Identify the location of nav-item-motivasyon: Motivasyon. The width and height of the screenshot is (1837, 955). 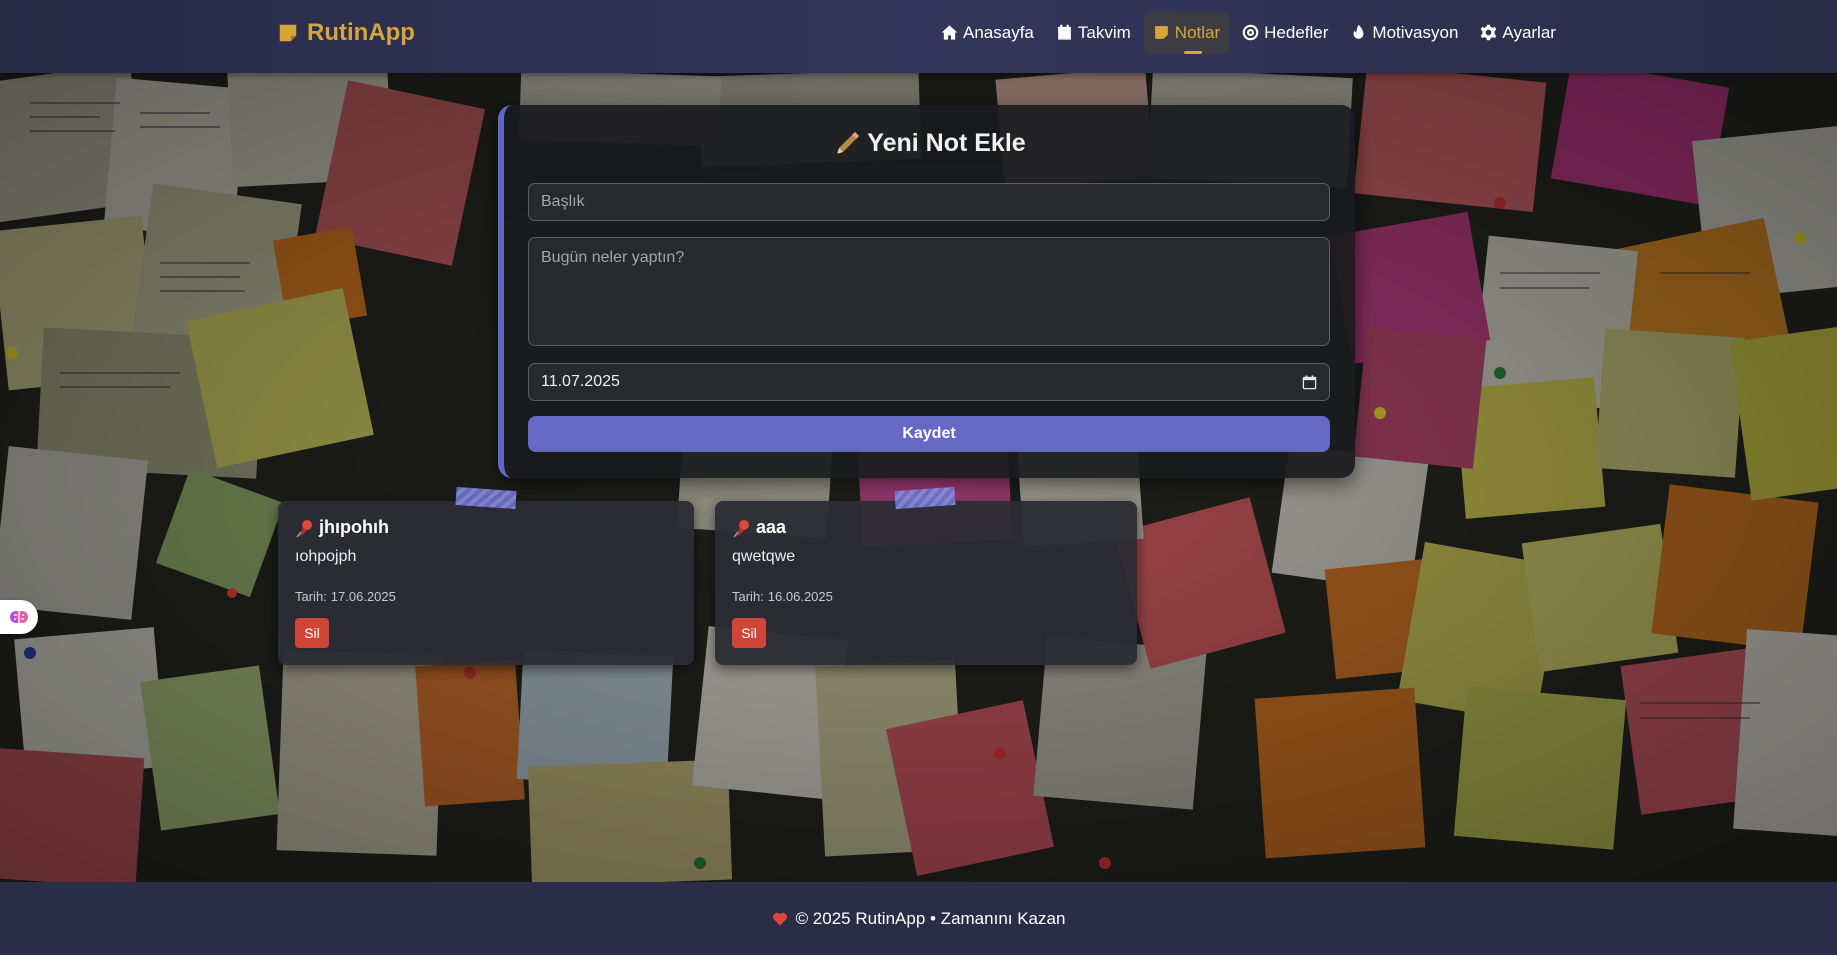
(1404, 32).